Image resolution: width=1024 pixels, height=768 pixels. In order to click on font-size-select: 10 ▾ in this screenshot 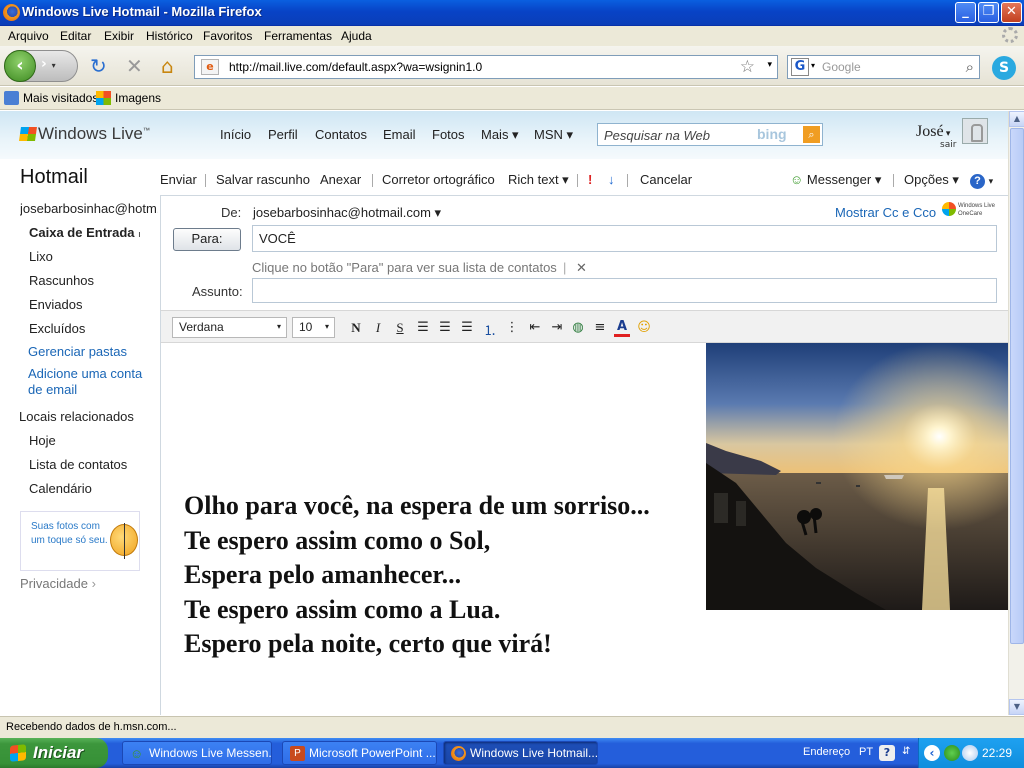, I will do `click(313, 327)`.